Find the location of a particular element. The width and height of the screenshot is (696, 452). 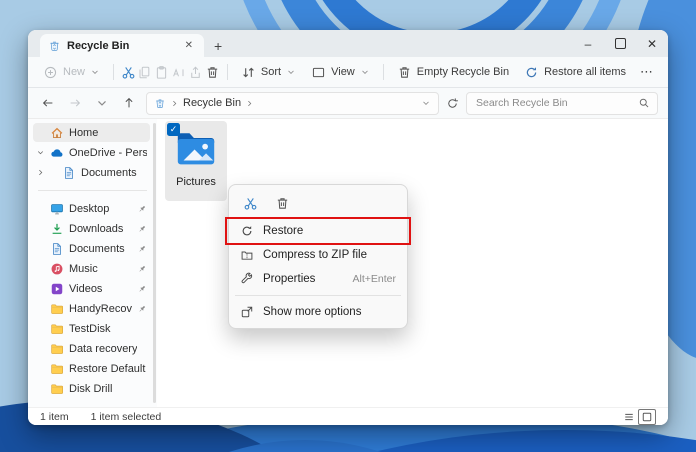

empty-bin-icon is located at coordinates (404, 72).